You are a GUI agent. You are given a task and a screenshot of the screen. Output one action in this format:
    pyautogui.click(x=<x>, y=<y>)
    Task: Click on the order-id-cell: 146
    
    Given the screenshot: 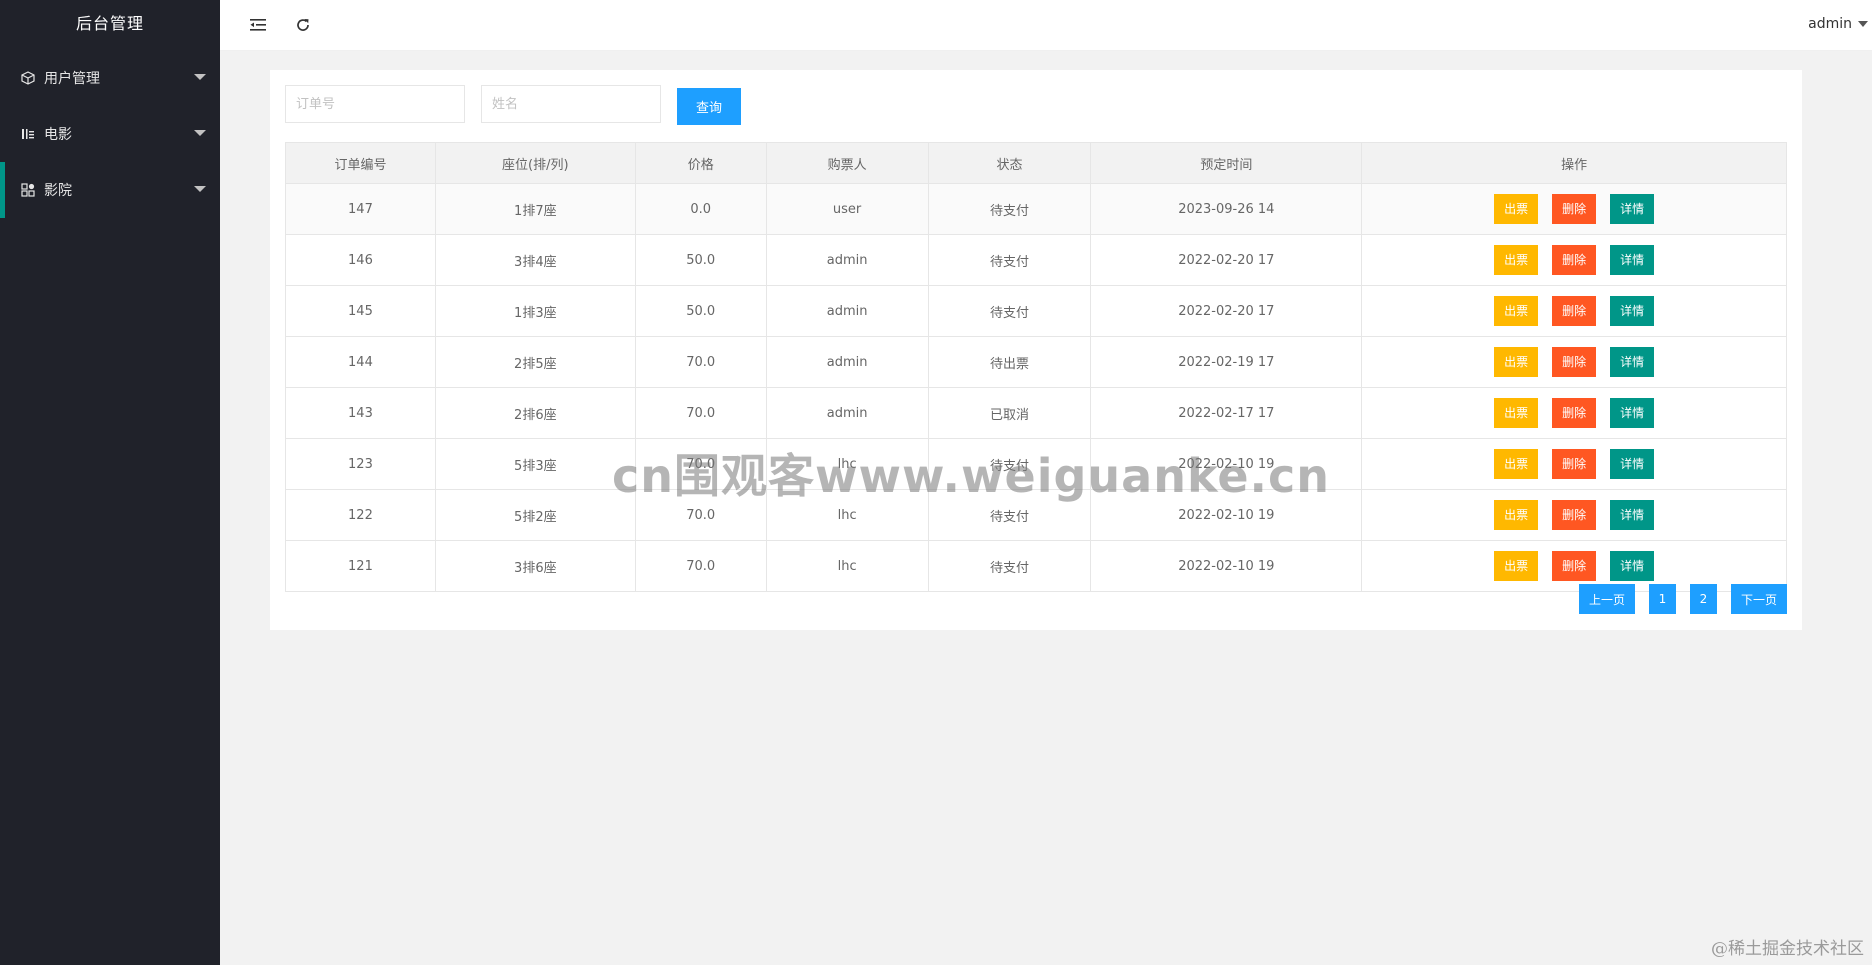 What is the action you would take?
    pyautogui.click(x=360, y=260)
    